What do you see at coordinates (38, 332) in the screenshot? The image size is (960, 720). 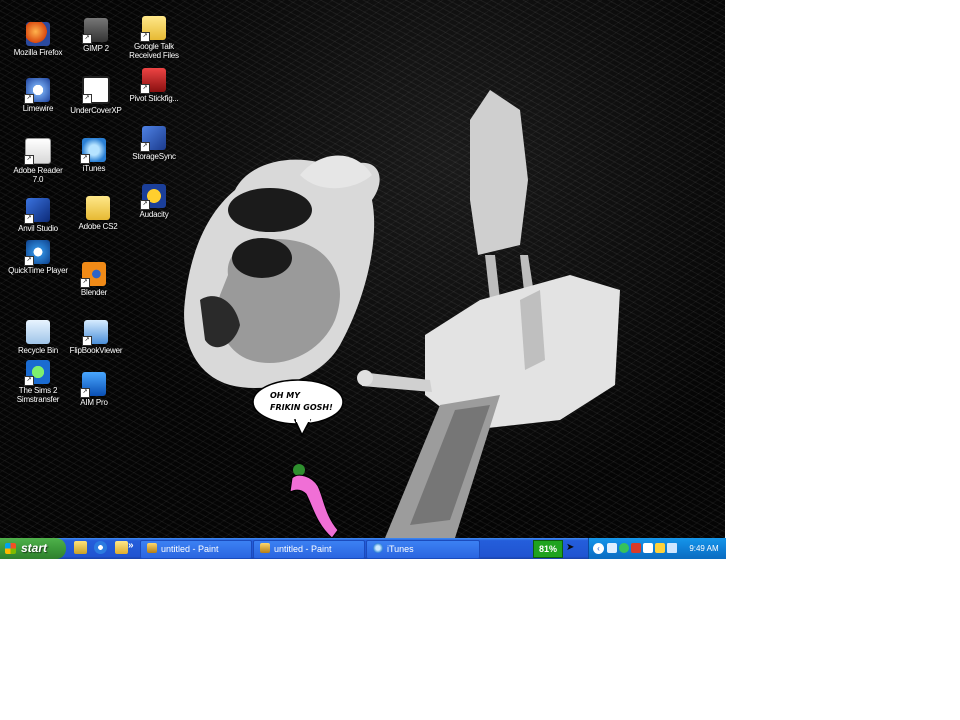 I see `recycle-bin-icon` at bounding box center [38, 332].